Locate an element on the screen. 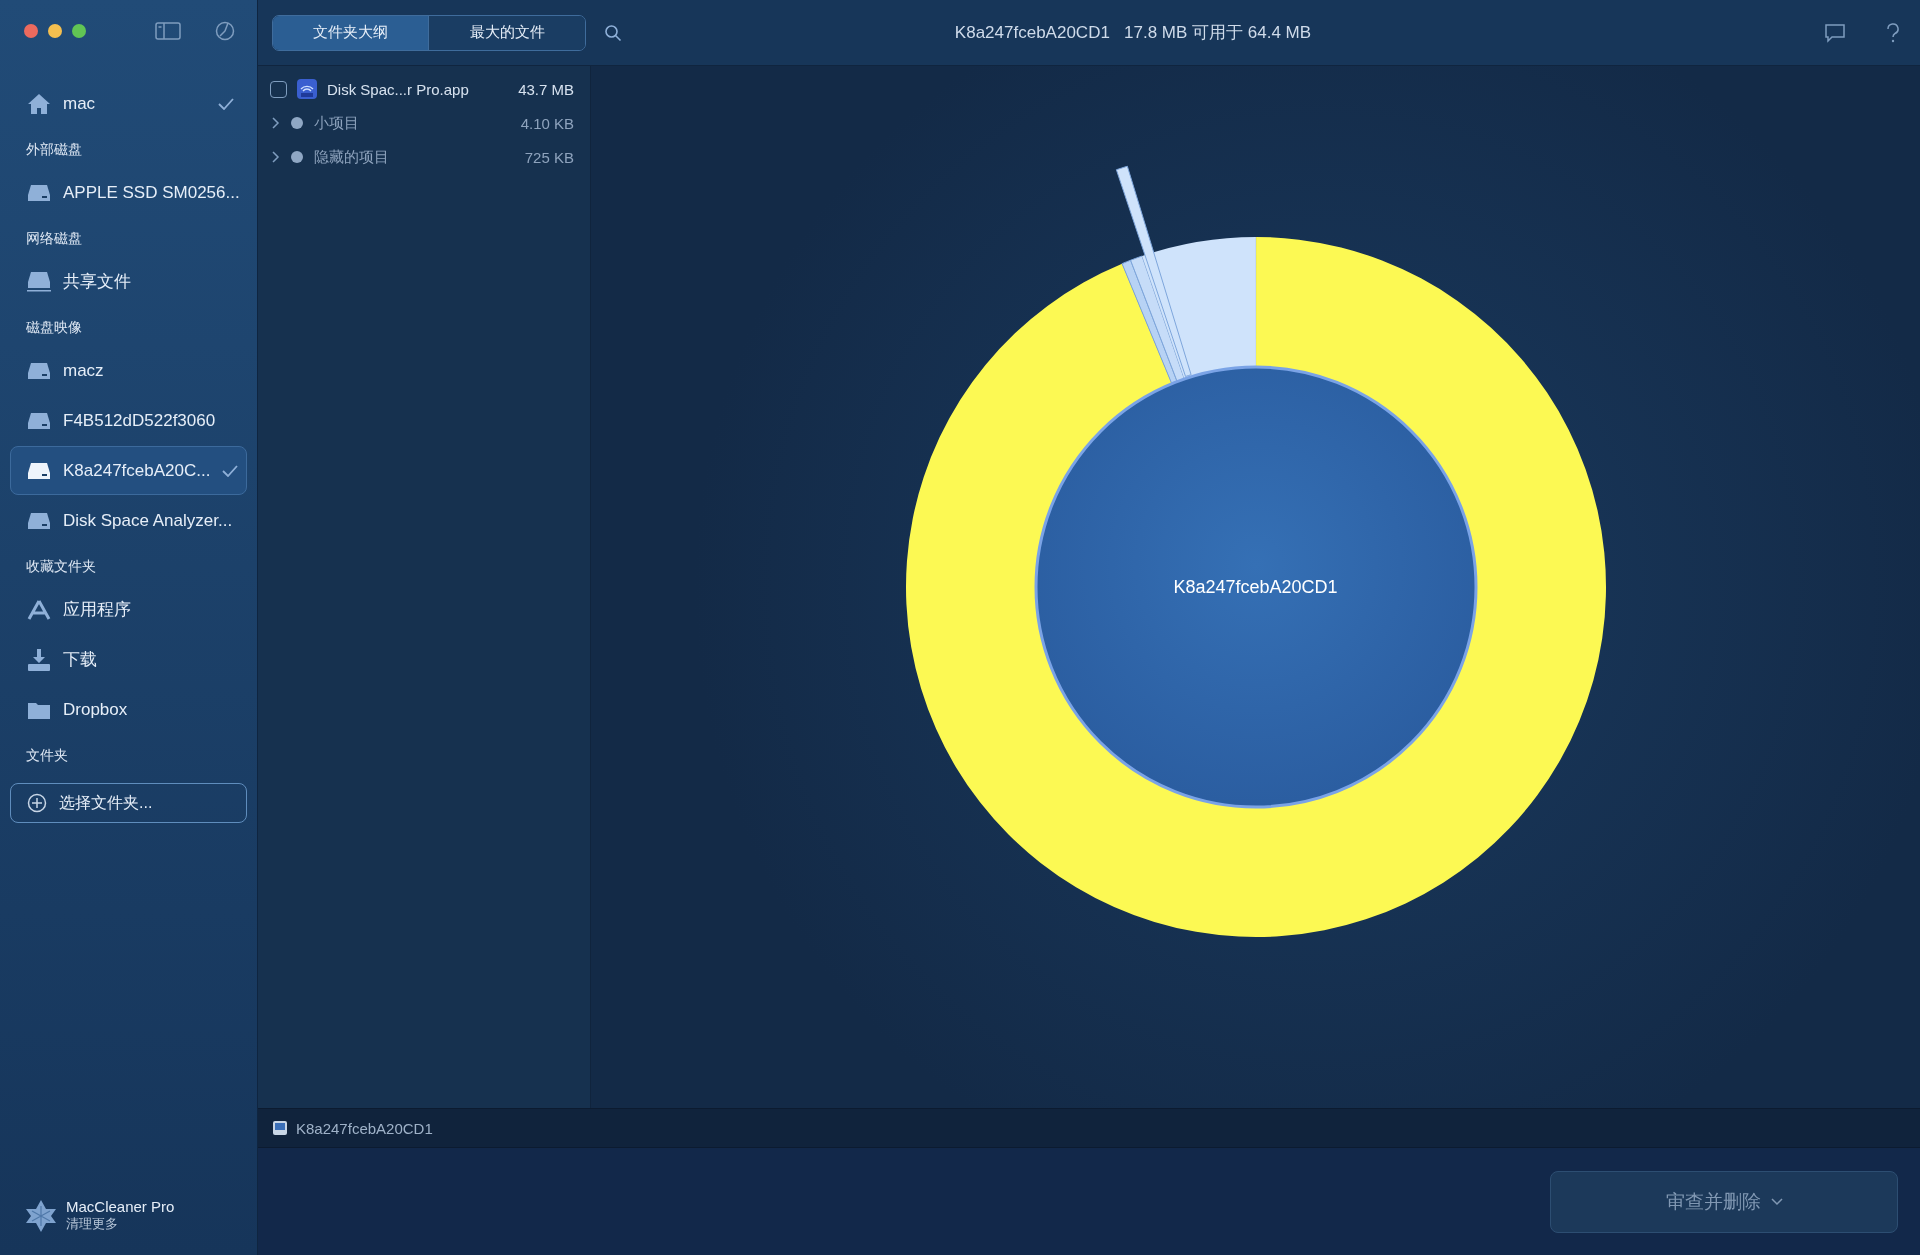  view-tab: 最大的文件 is located at coordinates (507, 32).